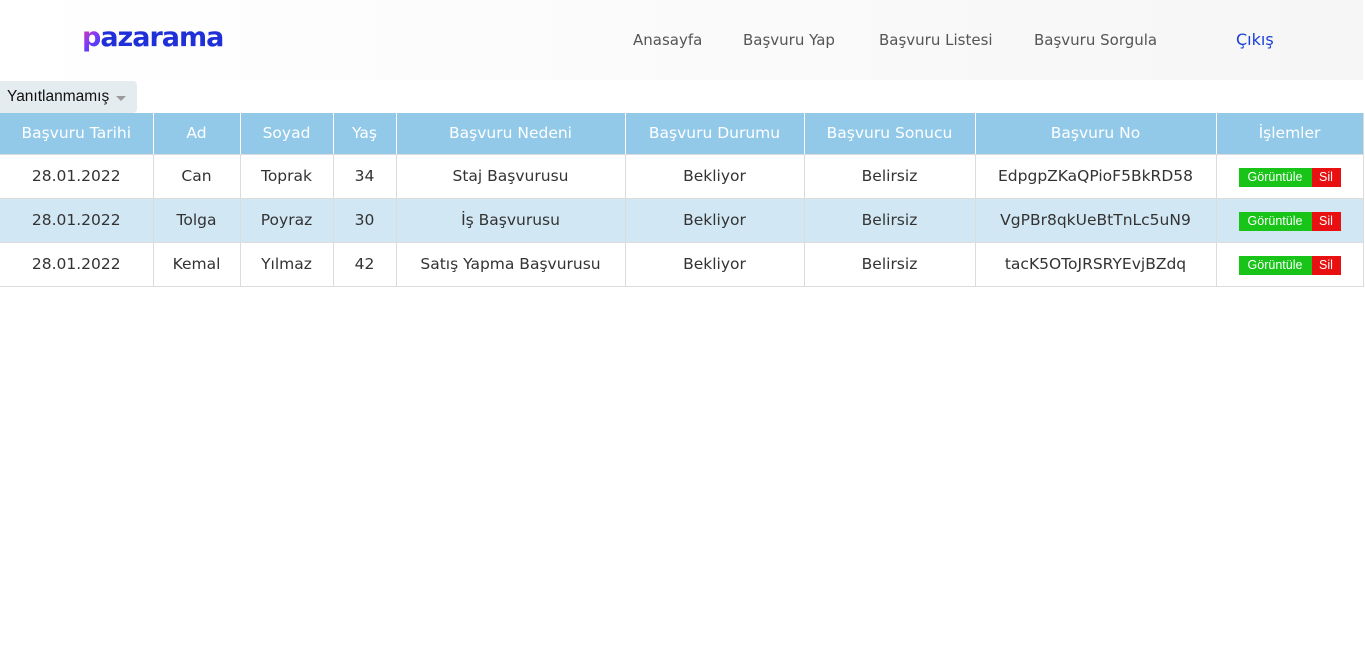  I want to click on status-filter-dropdown: Yanıtlanmamış, so click(68, 97).